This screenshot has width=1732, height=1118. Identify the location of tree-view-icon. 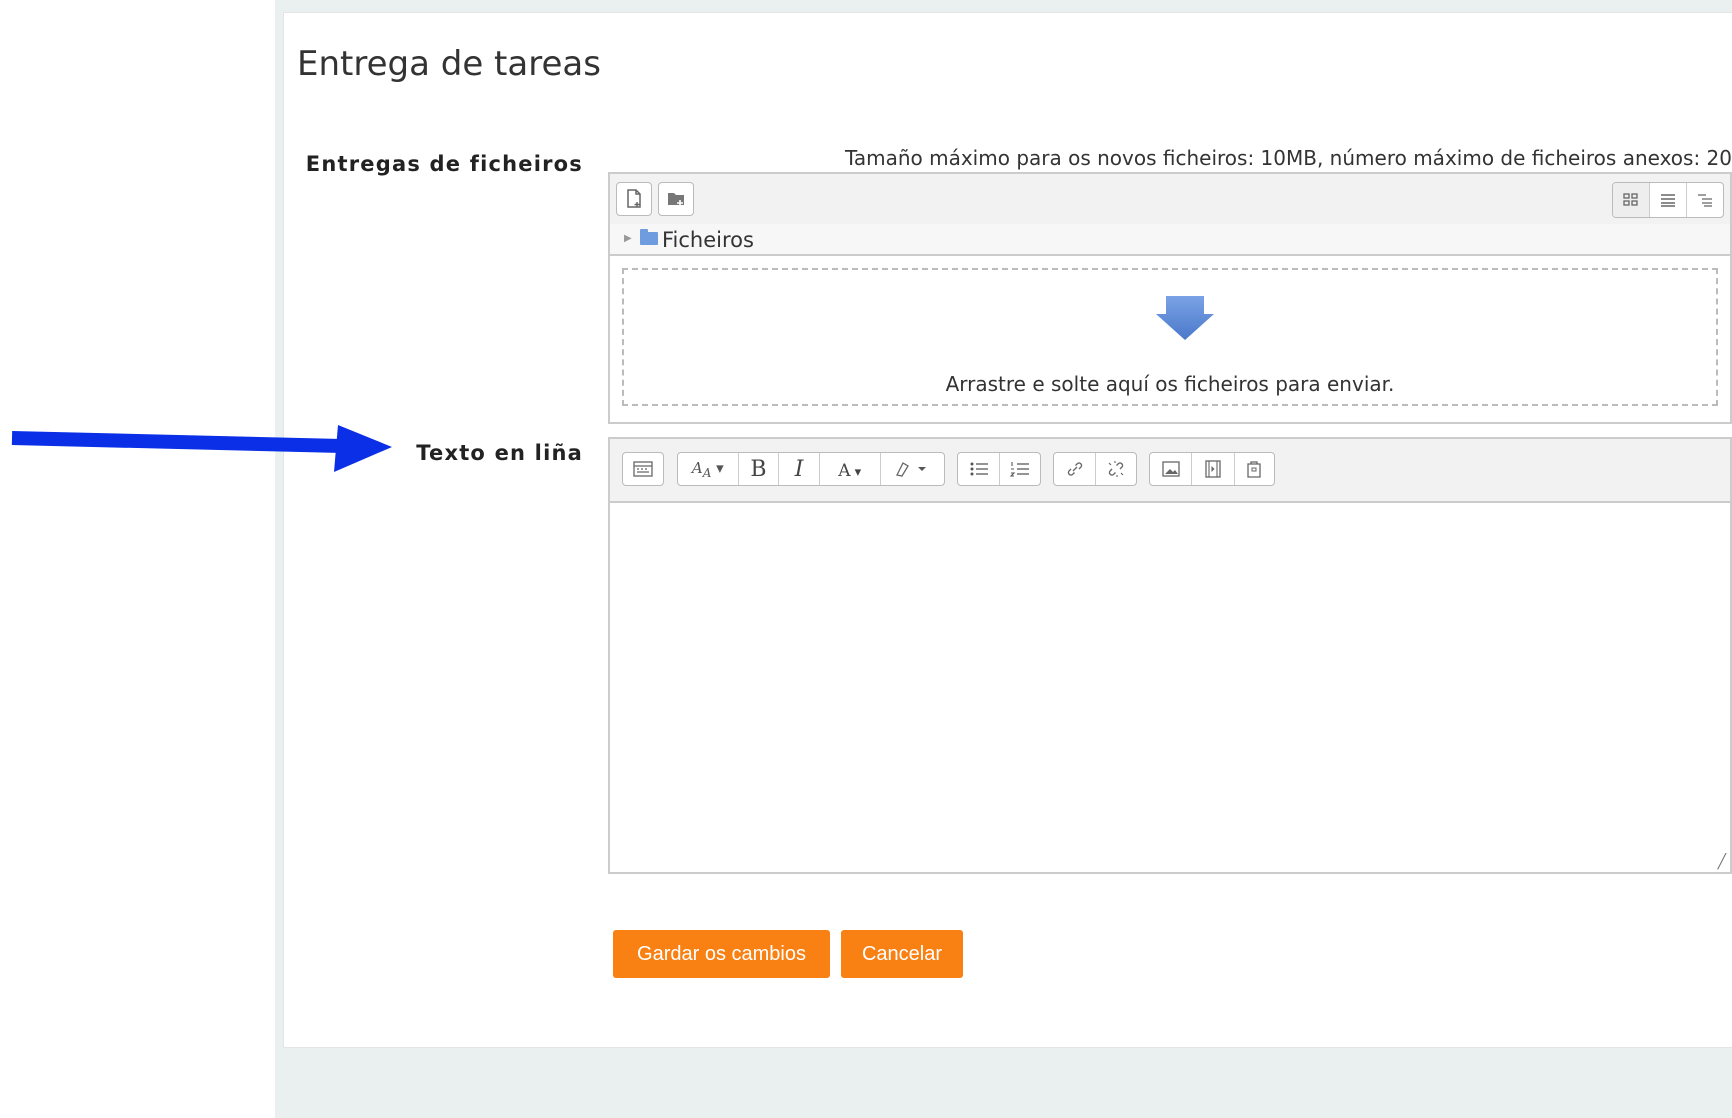
(1705, 200).